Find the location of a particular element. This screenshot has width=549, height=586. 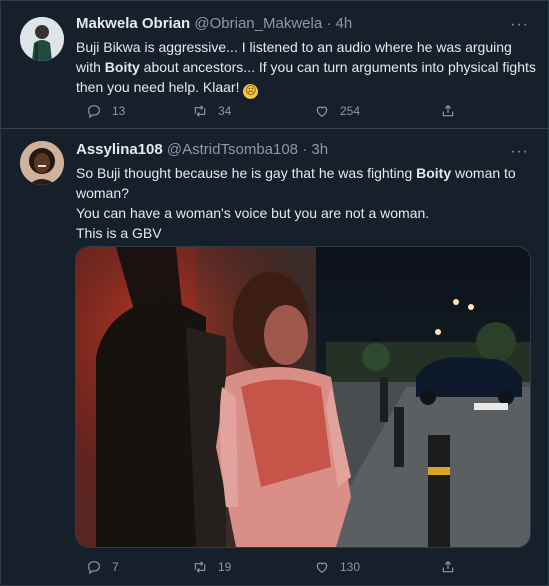

retweet-count: 34 is located at coordinates (225, 111).